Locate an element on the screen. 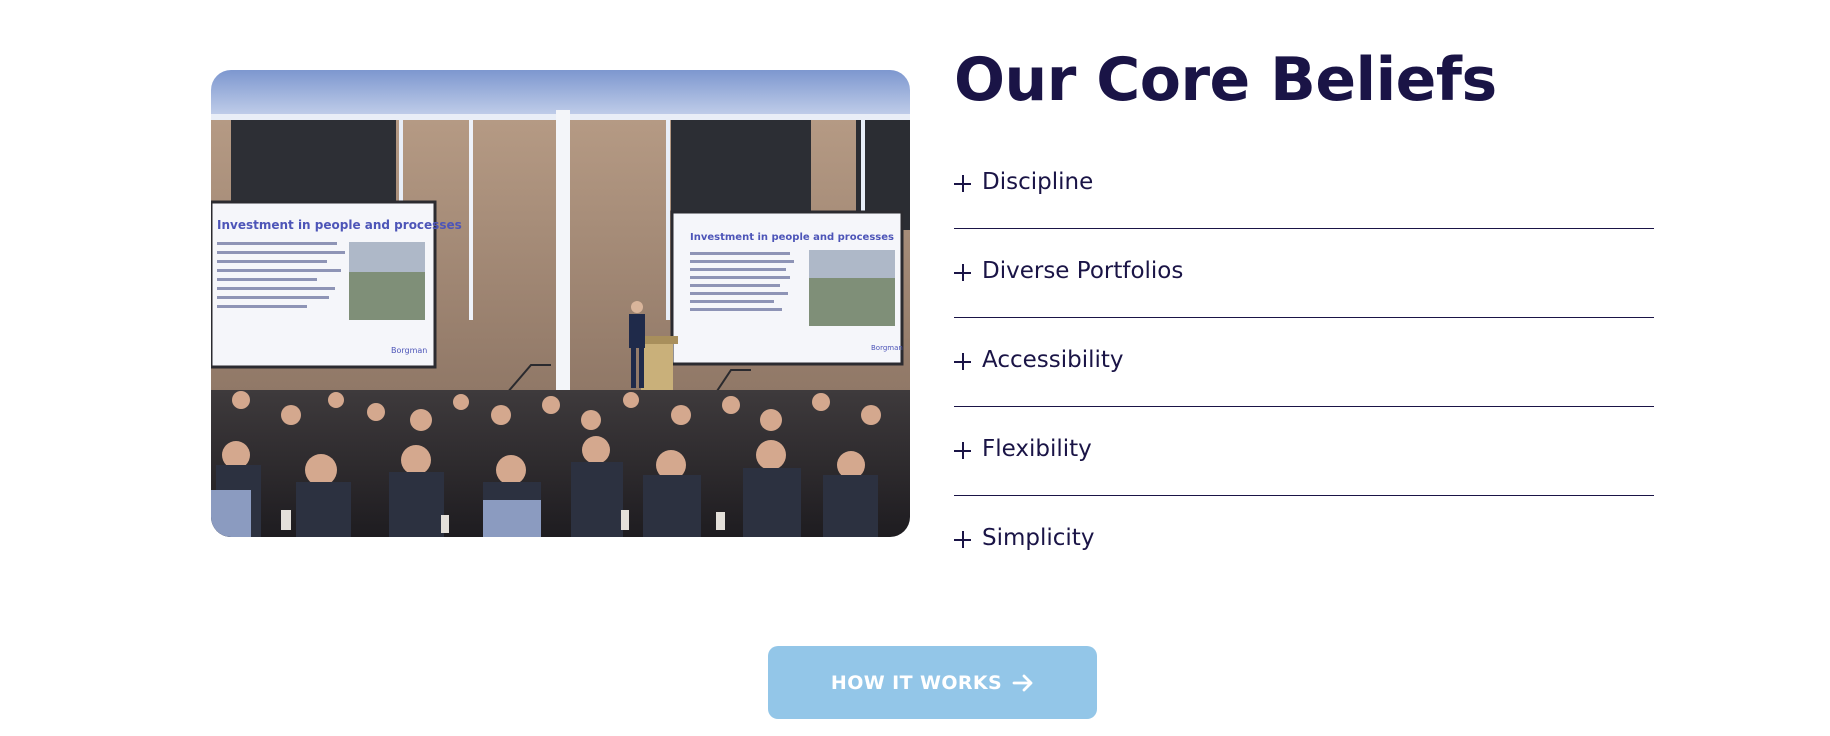  accordion-item-flexibility: Flexibility is located at coordinates (1304, 452).